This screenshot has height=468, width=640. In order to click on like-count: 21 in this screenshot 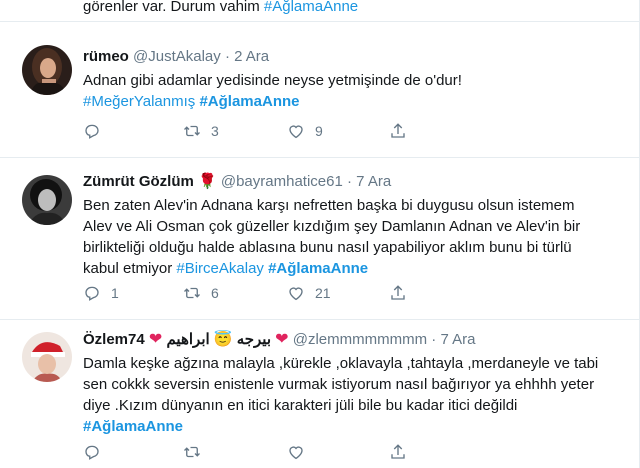, I will do `click(323, 293)`.